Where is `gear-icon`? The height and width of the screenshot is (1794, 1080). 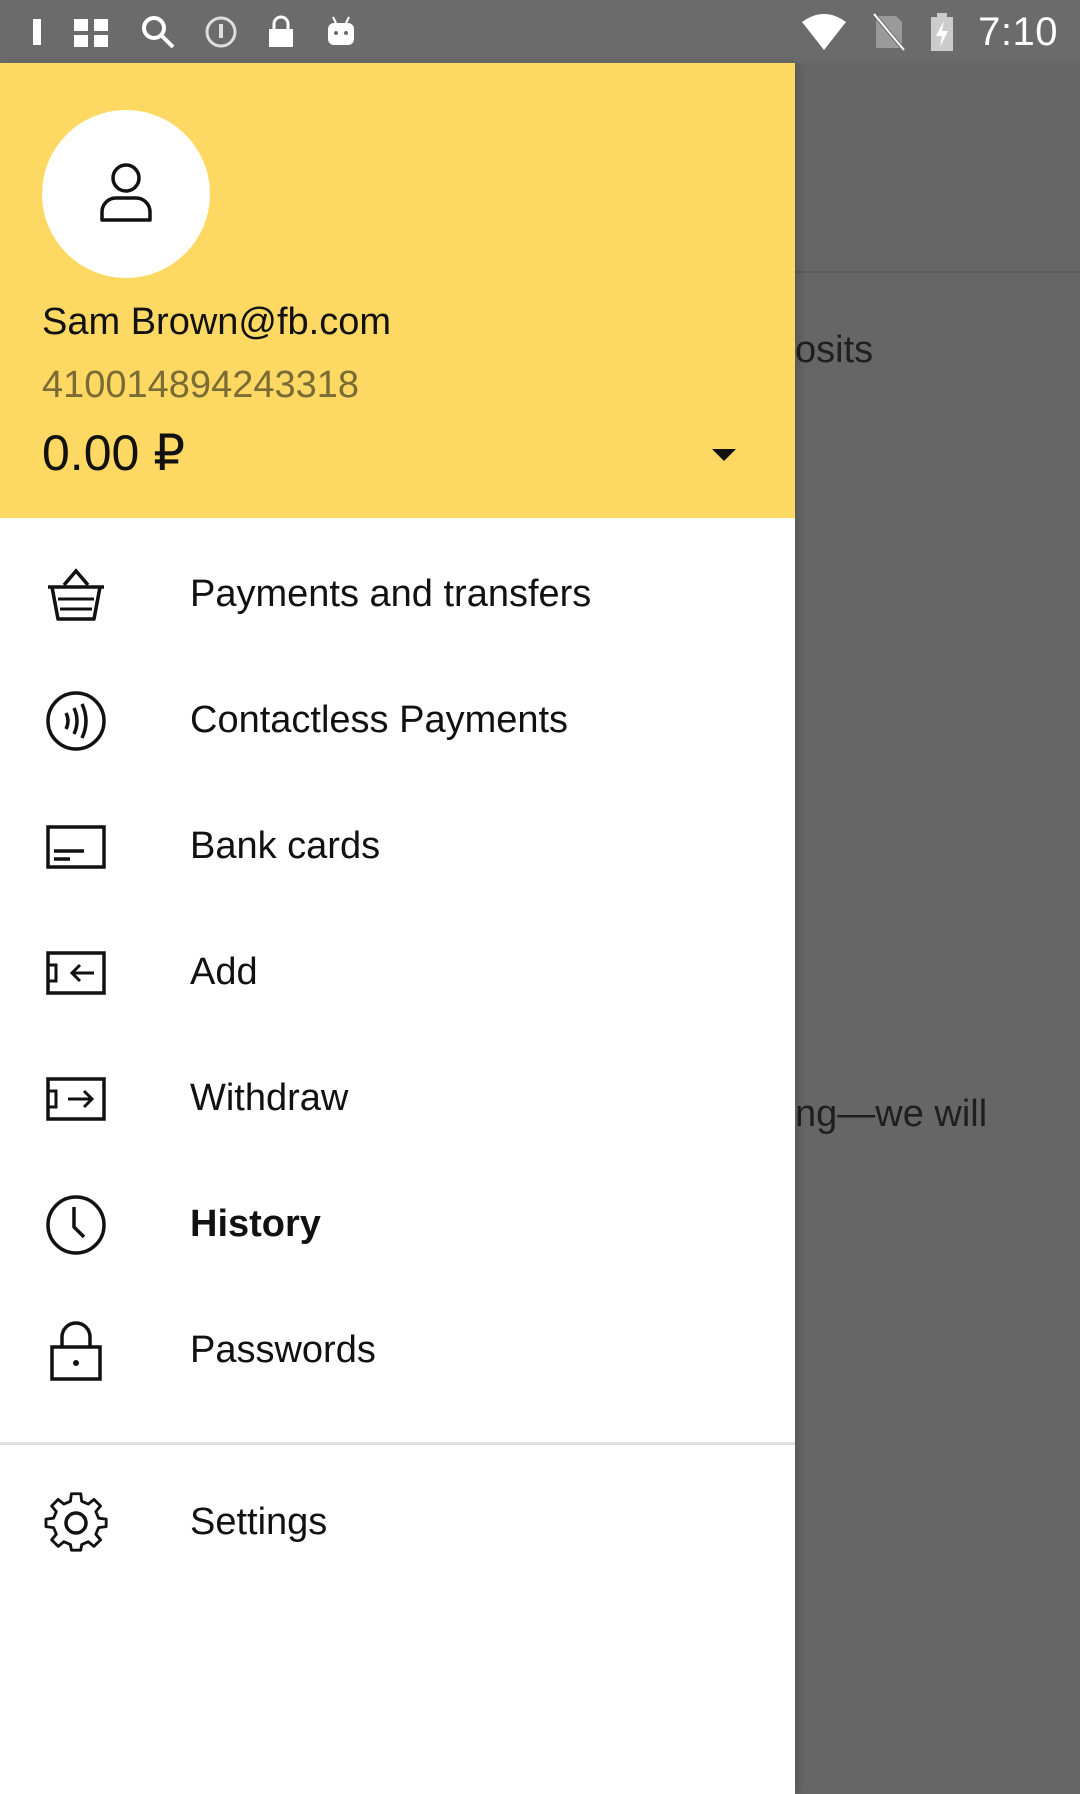 gear-icon is located at coordinates (76, 1523).